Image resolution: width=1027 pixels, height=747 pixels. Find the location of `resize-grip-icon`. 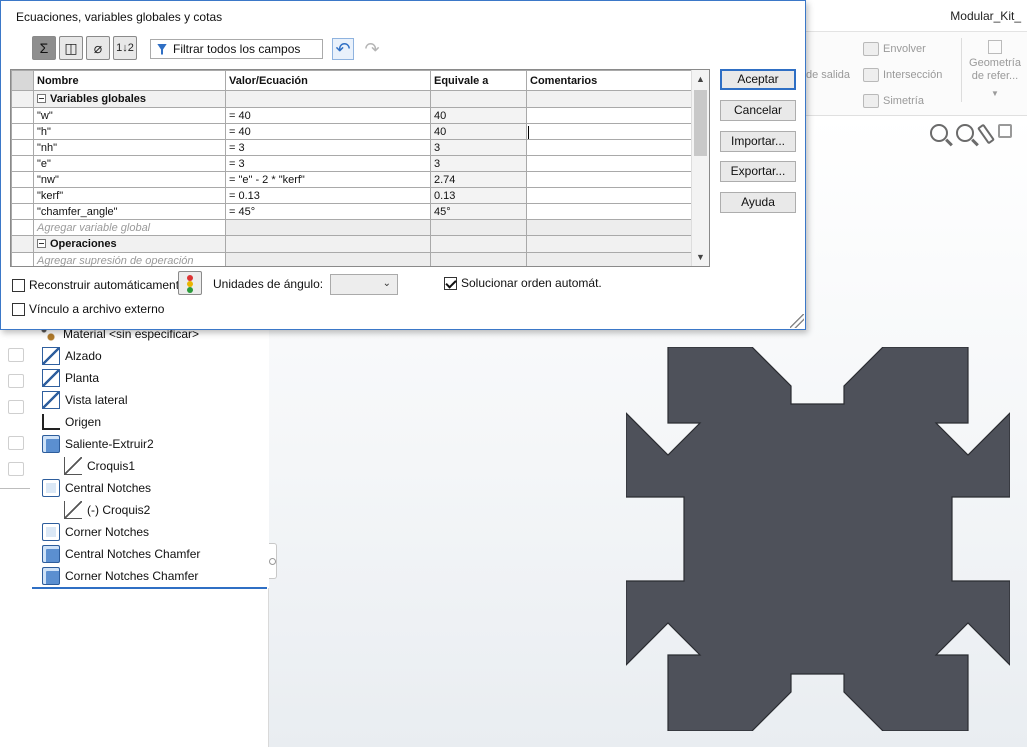

resize-grip-icon is located at coordinates (797, 321).